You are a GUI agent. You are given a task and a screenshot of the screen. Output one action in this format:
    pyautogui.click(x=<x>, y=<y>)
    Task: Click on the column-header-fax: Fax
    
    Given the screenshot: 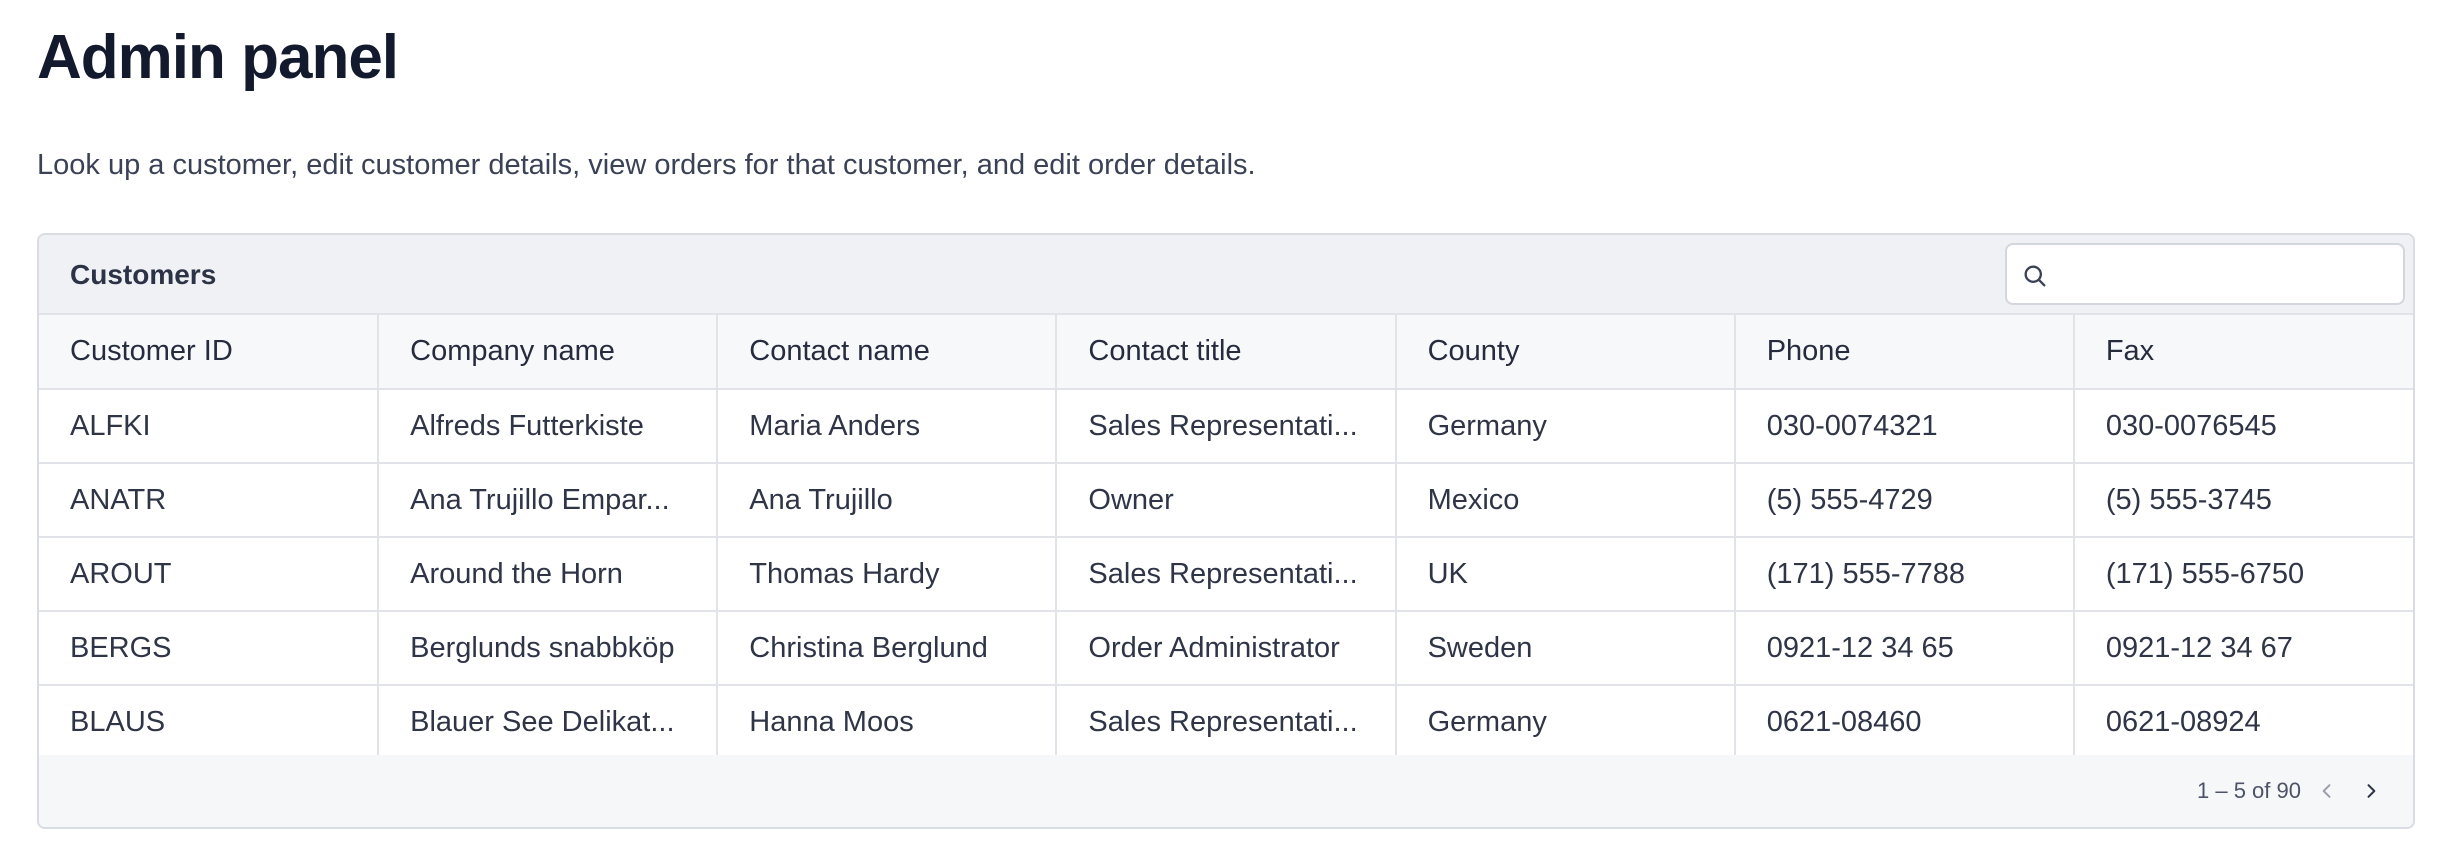 What is the action you would take?
    pyautogui.click(x=2243, y=352)
    